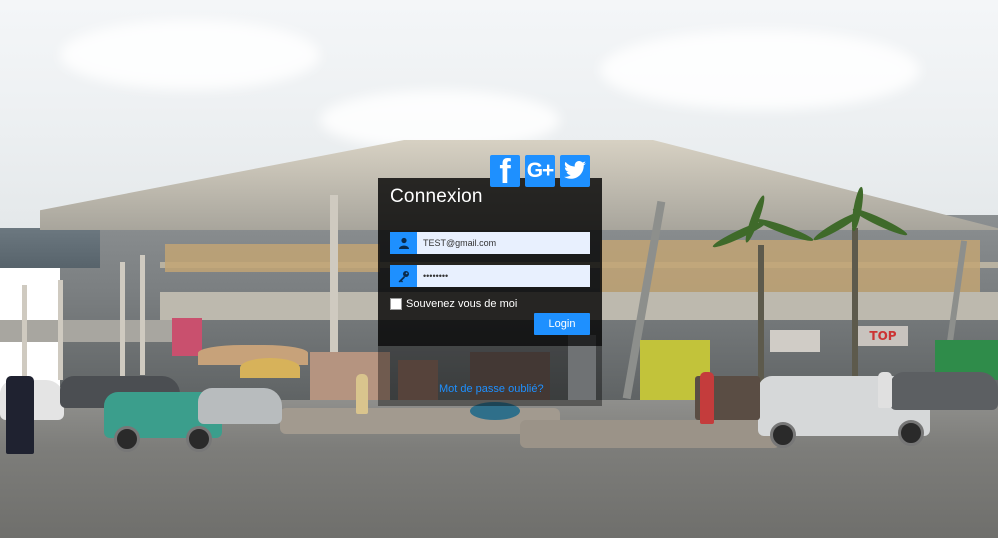  I want to click on login-button: Login, so click(562, 324).